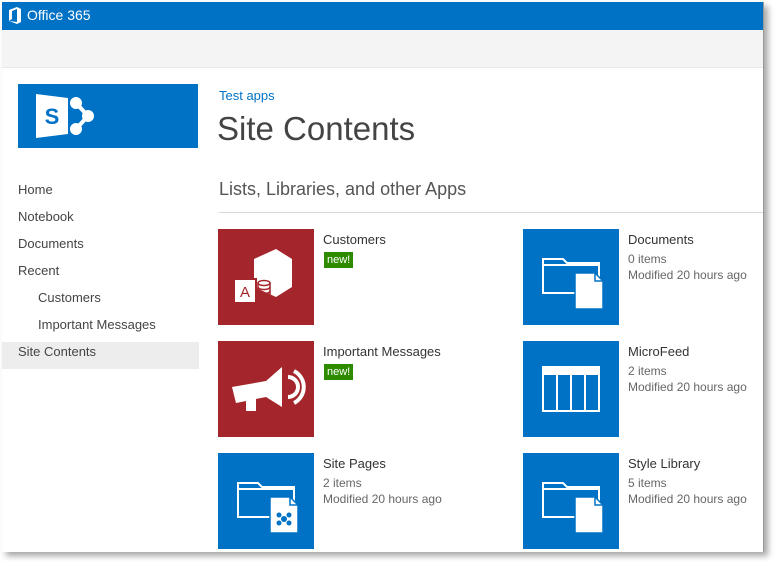 Image resolution: width=779 pixels, height=577 pixels. Describe the element at coordinates (661, 239) in the screenshot. I see `app-title-documents: Documents` at that location.